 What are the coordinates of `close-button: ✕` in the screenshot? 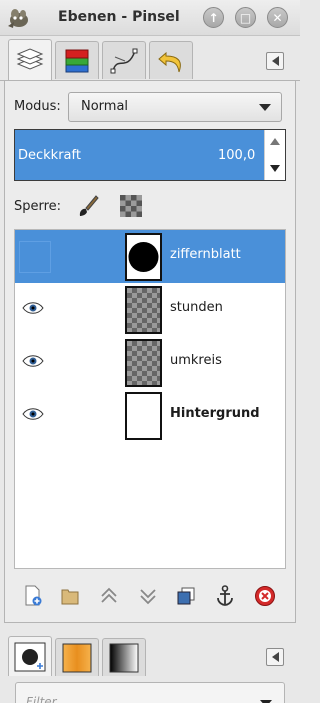 It's located at (277, 17).